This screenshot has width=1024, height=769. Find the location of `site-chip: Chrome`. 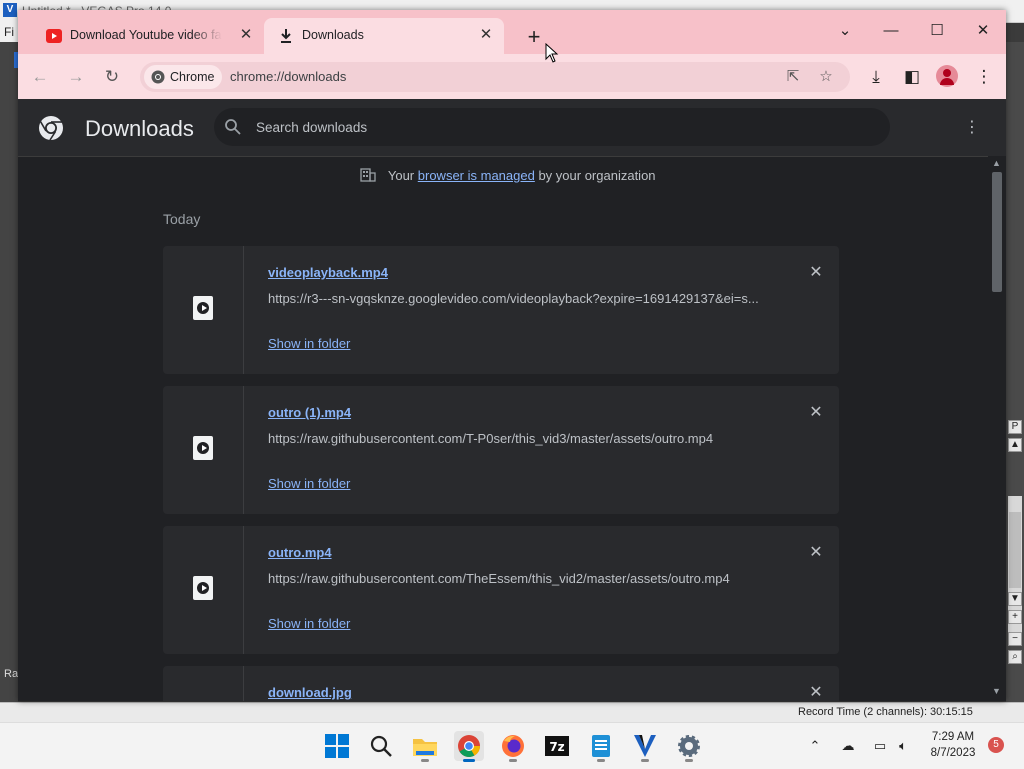

site-chip: Chrome is located at coordinates (183, 77).